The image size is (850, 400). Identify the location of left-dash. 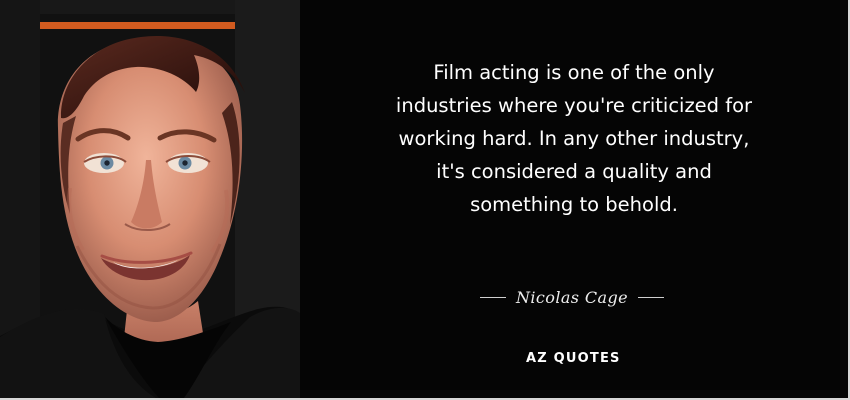
(493, 297).